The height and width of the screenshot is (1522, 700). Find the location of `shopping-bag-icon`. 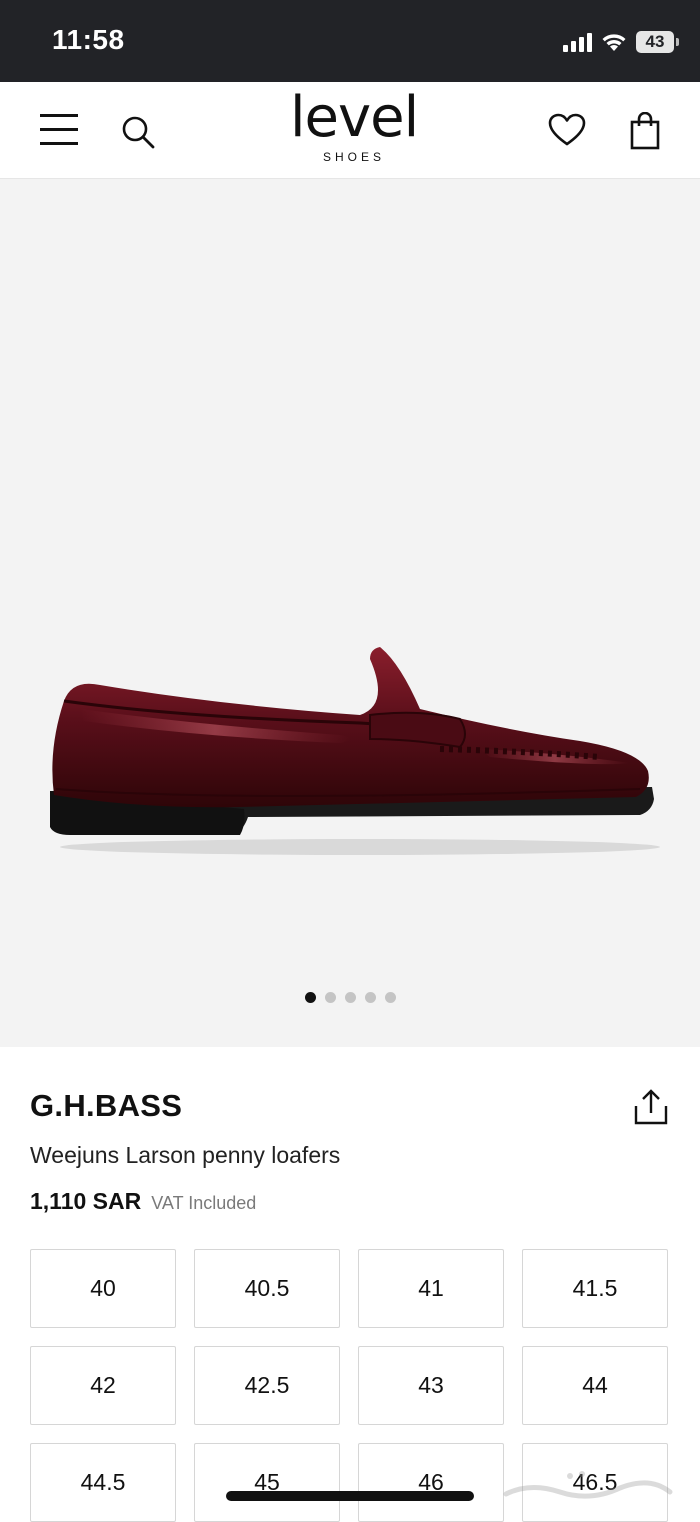

shopping-bag-icon is located at coordinates (645, 131).